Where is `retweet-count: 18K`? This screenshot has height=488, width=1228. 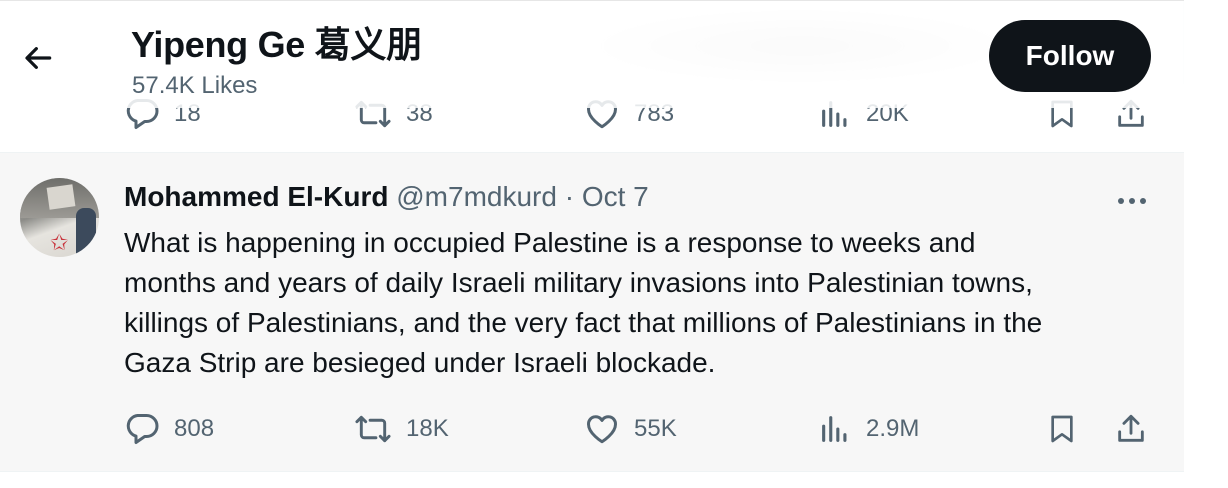 retweet-count: 18K is located at coordinates (427, 428).